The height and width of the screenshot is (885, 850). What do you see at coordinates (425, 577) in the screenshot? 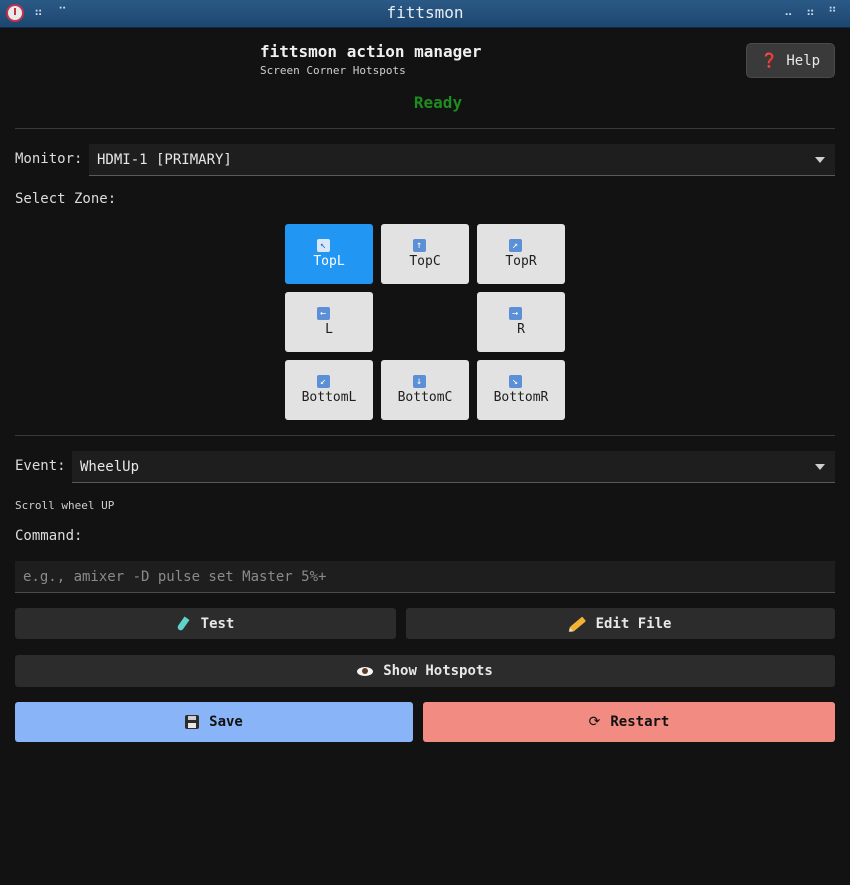
I see `command-input` at bounding box center [425, 577].